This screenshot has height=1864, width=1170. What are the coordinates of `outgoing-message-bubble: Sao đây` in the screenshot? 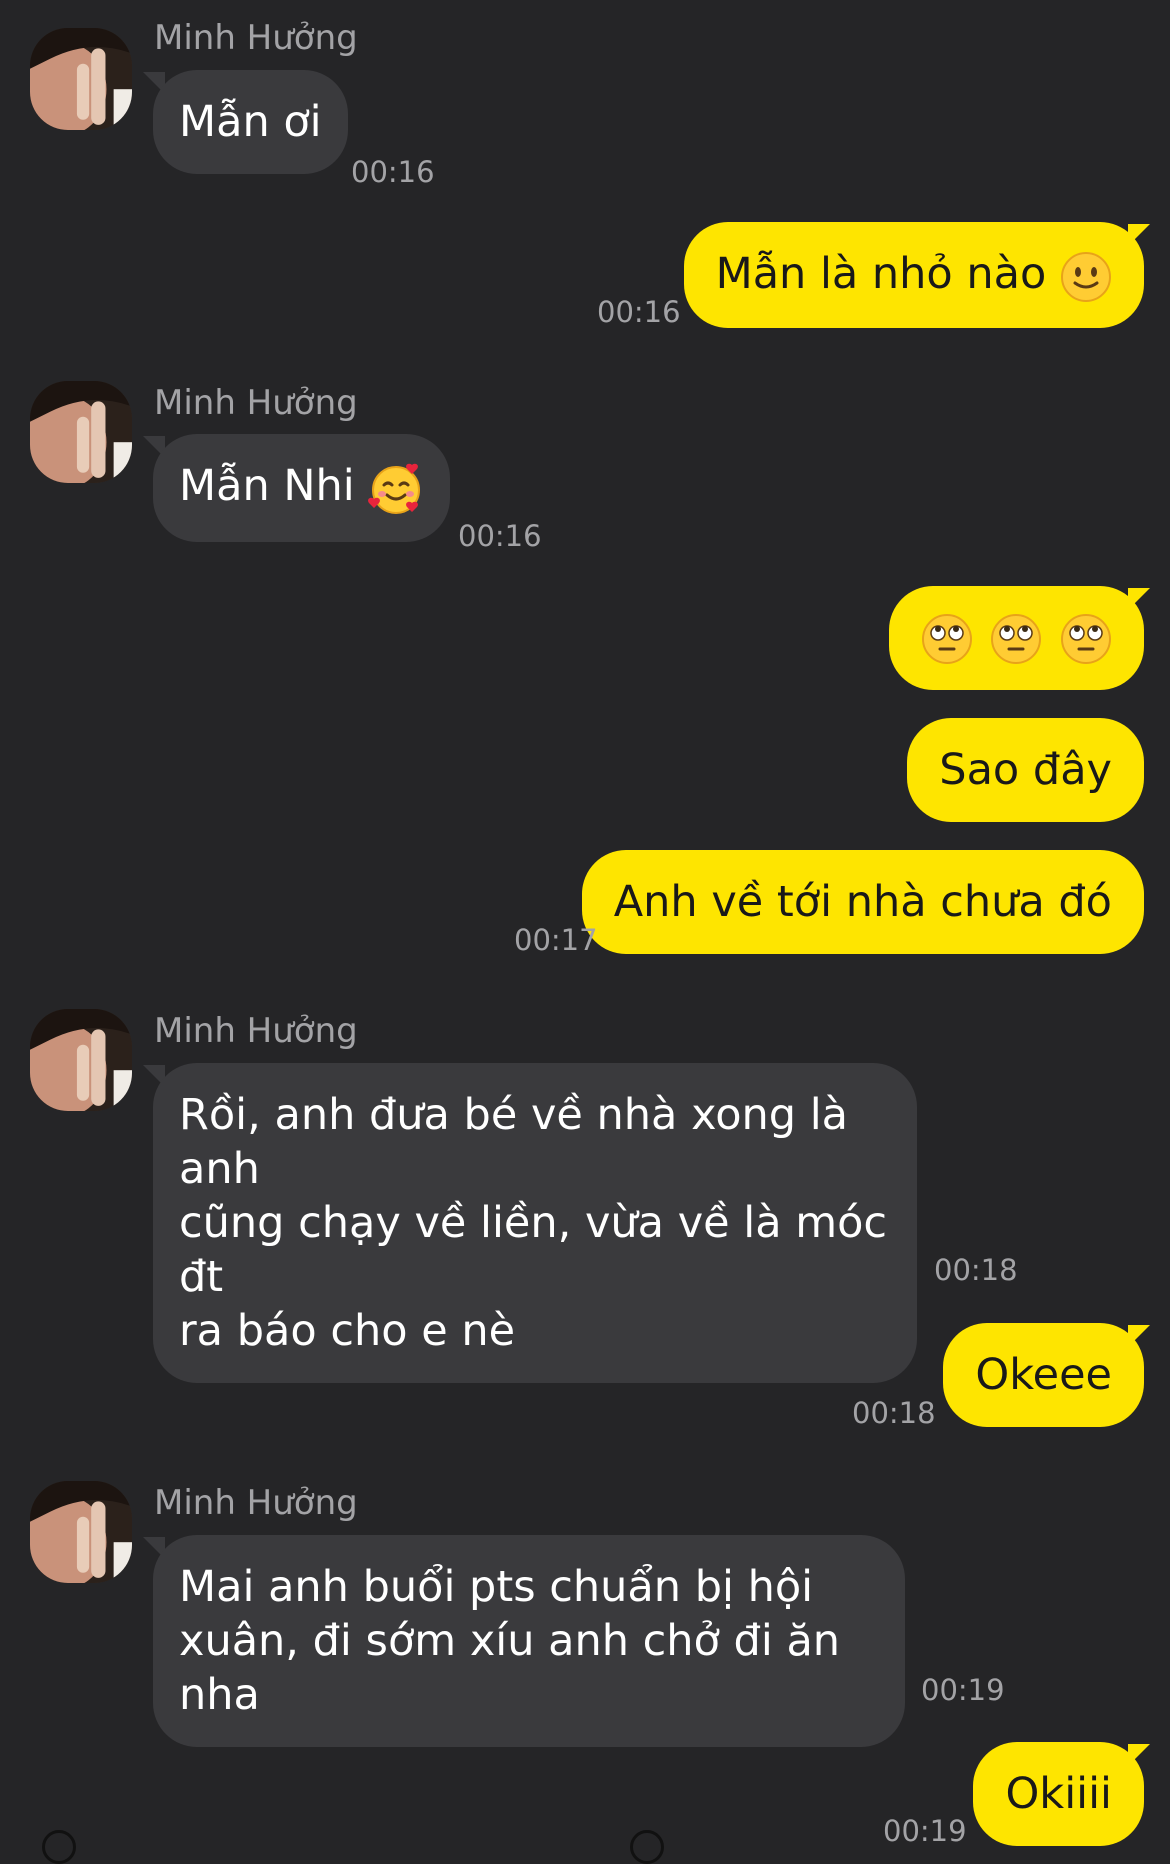 It's located at (1025, 770).